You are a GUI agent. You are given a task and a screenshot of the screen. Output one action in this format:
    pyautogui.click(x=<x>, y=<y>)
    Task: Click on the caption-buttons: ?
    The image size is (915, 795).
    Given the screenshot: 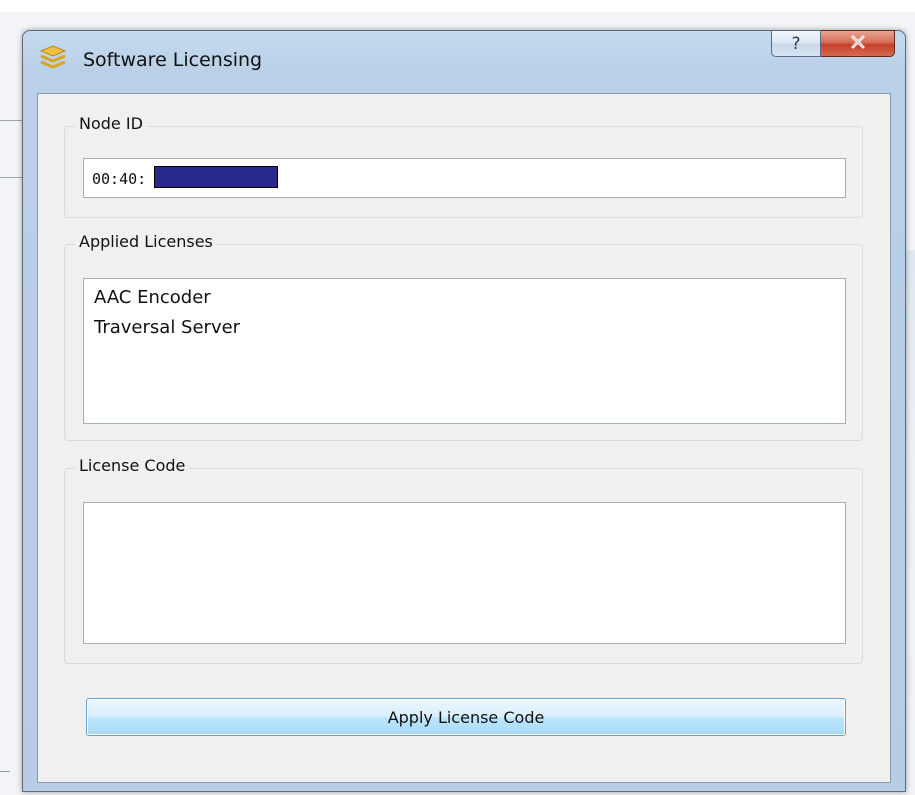 What is the action you would take?
    pyautogui.click(x=833, y=43)
    